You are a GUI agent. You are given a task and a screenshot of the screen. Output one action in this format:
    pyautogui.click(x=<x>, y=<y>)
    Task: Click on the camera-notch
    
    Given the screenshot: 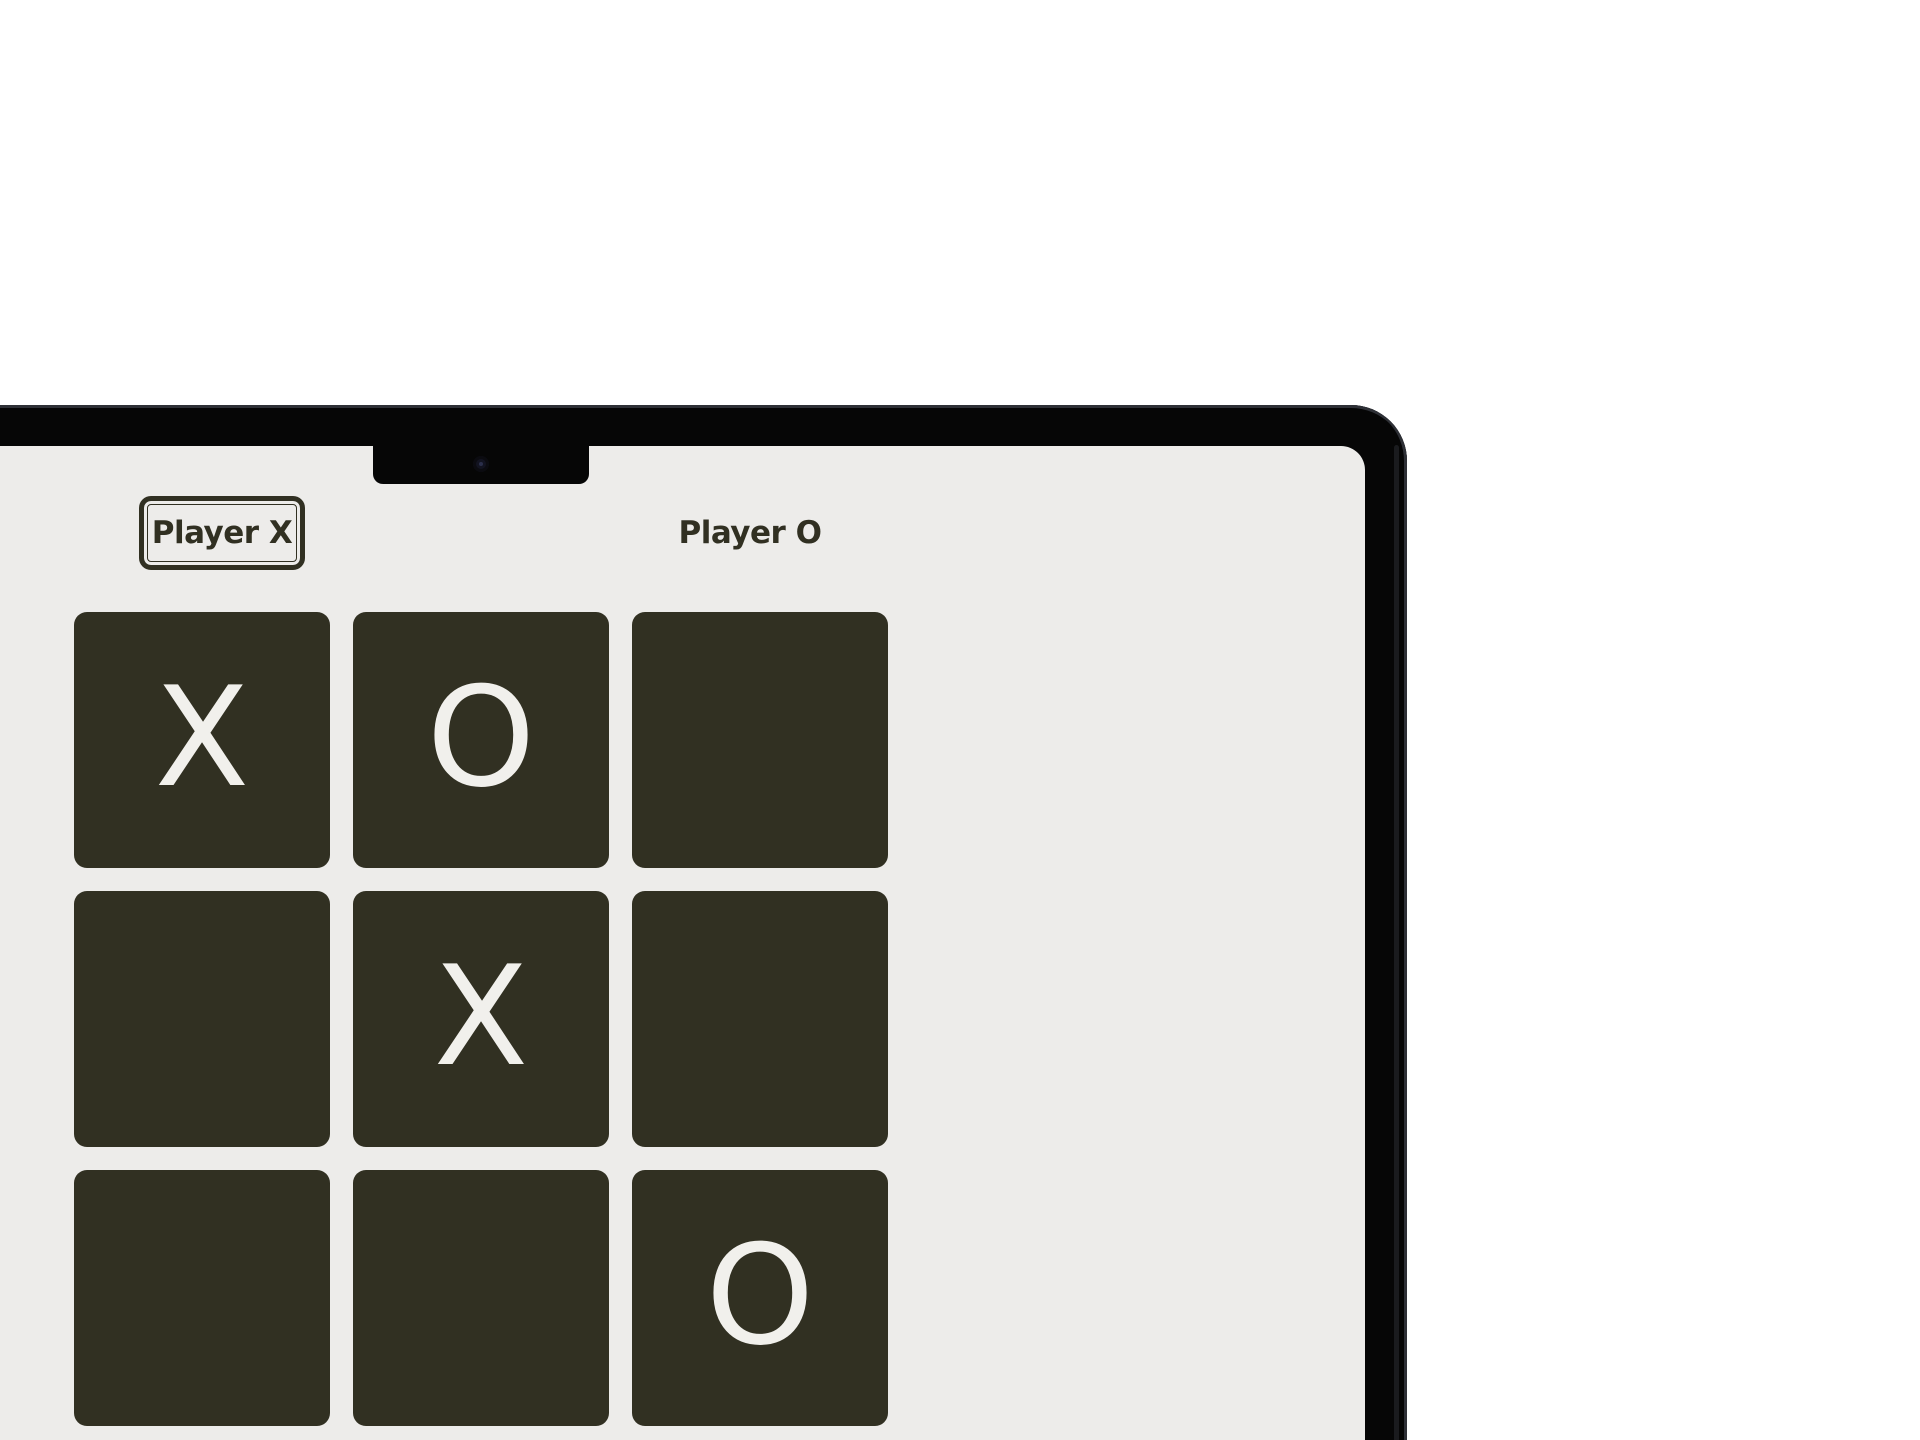 What is the action you would take?
    pyautogui.click(x=481, y=465)
    